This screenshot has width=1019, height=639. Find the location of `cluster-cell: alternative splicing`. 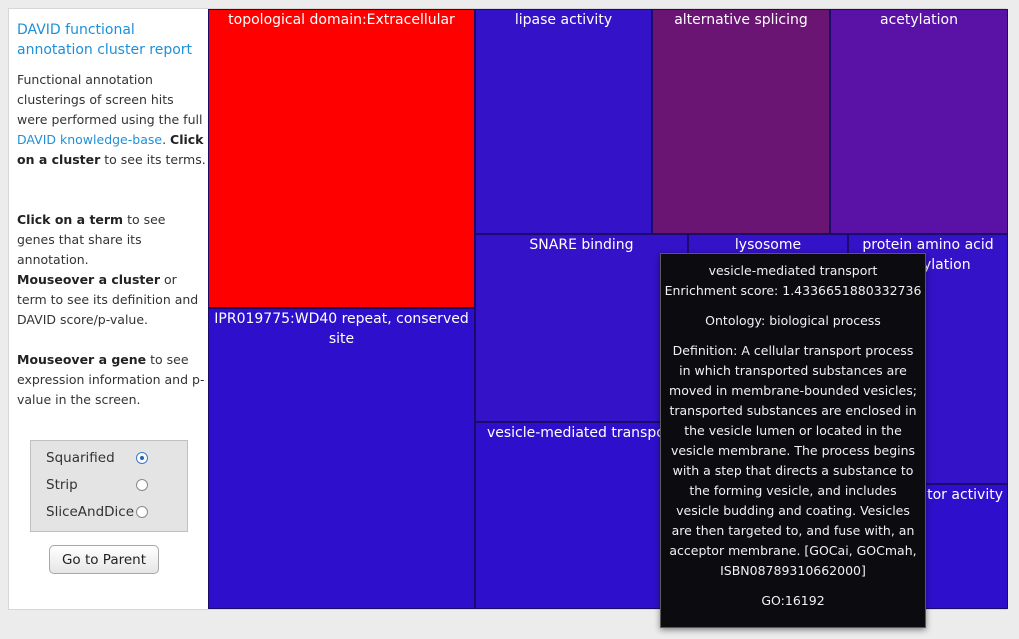

cluster-cell: alternative splicing is located at coordinates (741, 121).